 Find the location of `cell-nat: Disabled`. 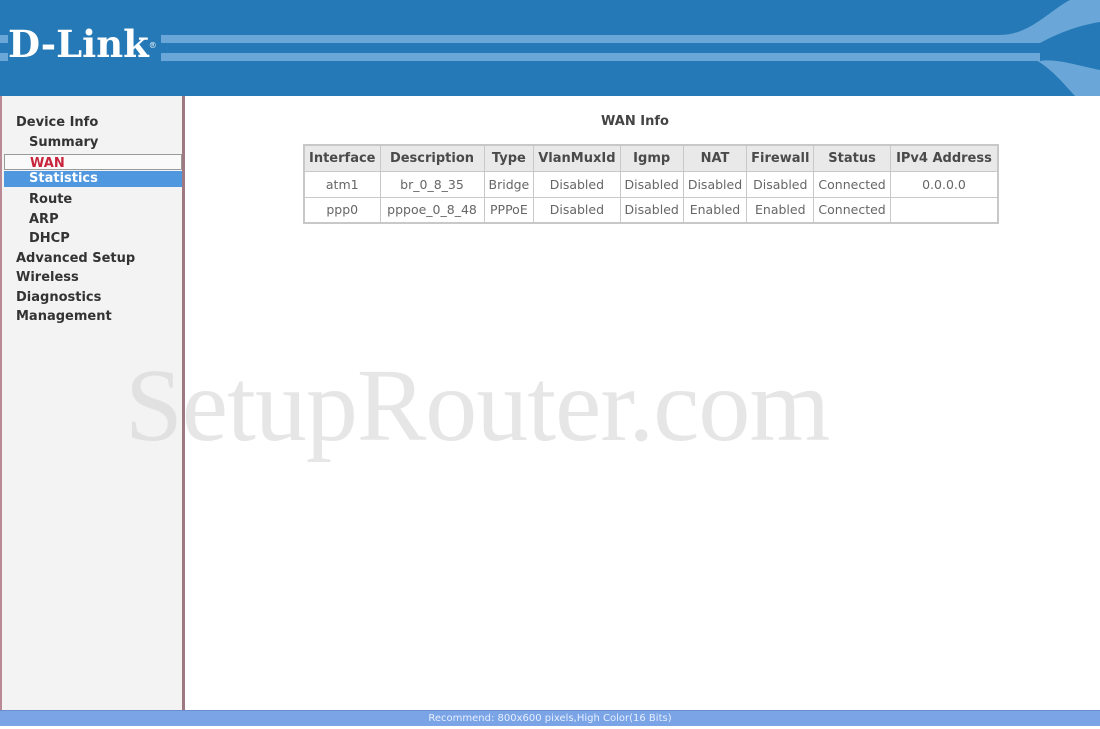

cell-nat: Disabled is located at coordinates (715, 184).